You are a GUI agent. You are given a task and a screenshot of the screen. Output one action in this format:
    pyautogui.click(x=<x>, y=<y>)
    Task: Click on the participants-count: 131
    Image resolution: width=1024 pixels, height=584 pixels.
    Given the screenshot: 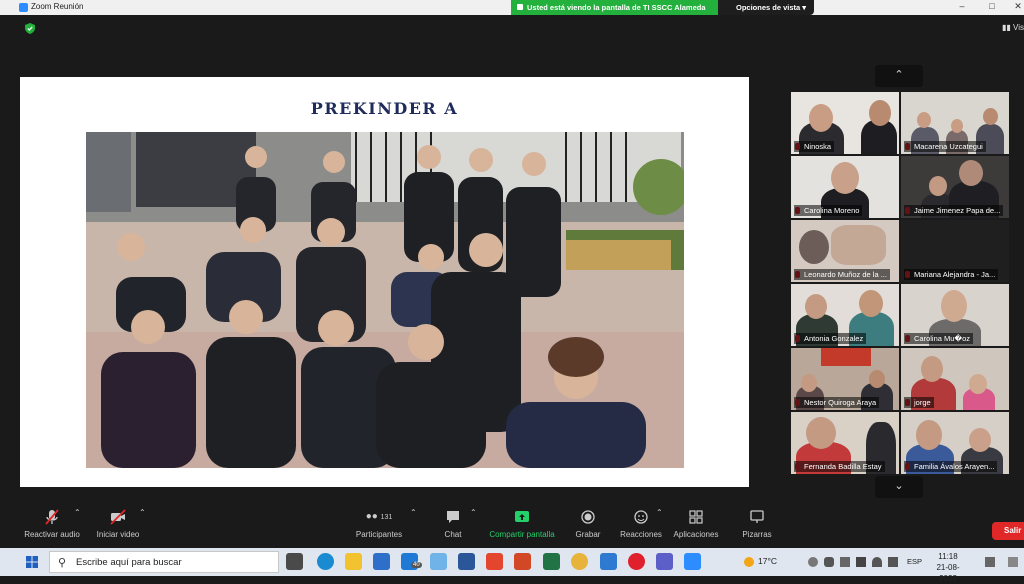 What is the action you would take?
    pyautogui.click(x=386, y=517)
    